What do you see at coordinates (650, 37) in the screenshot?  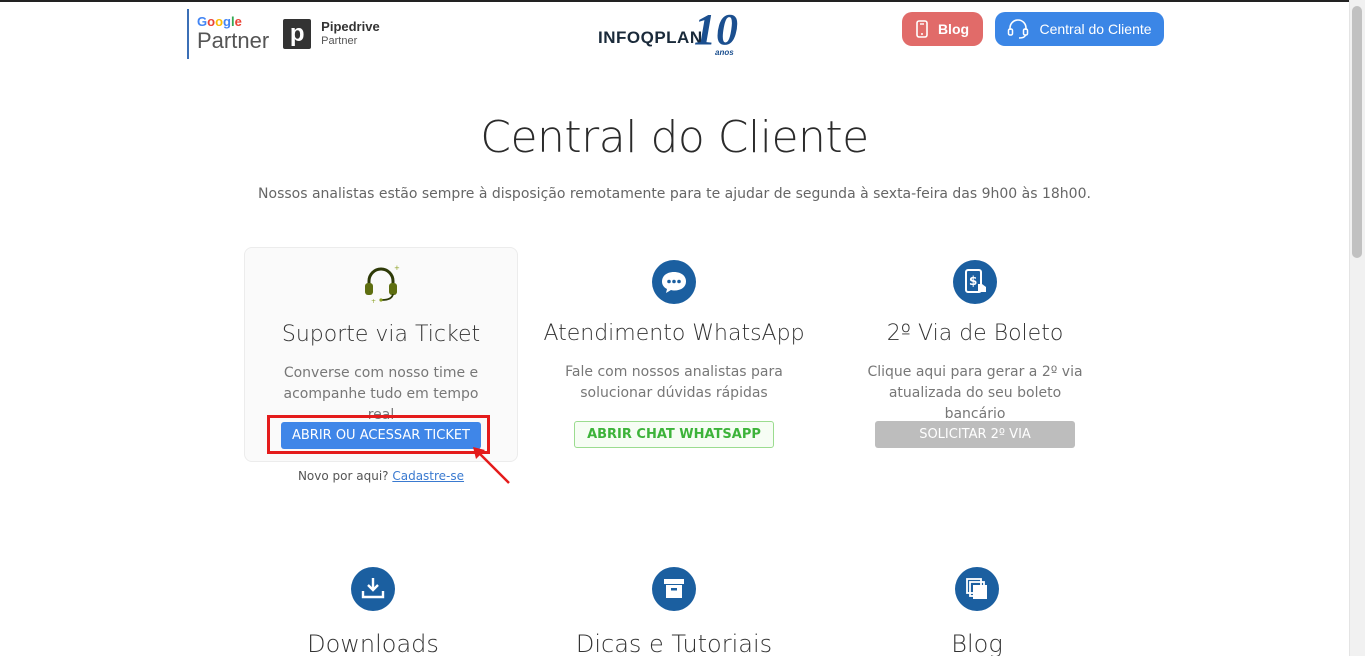 I see `brand-name: INFOQPLAN` at bounding box center [650, 37].